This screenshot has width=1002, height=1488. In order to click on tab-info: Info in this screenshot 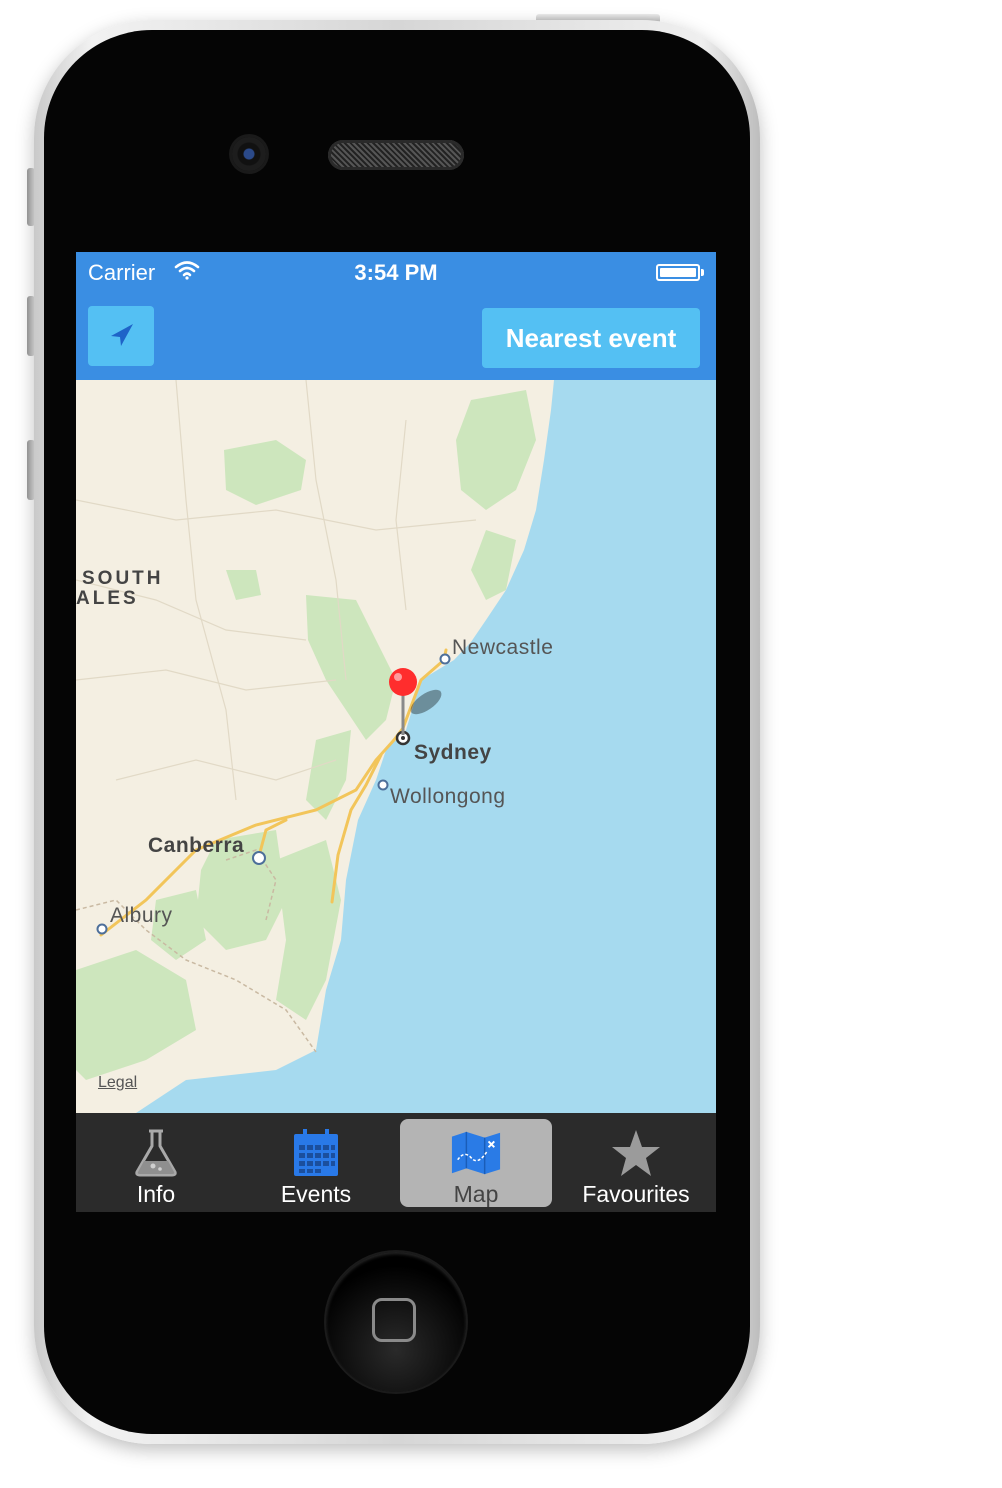, I will do `click(156, 1162)`.